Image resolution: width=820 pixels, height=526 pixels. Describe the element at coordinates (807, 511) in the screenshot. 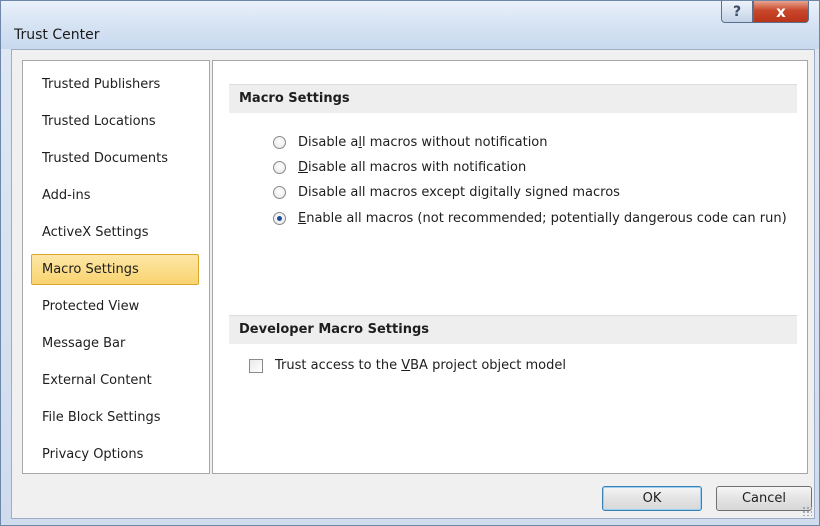

I see `resize-grip-icon` at that location.